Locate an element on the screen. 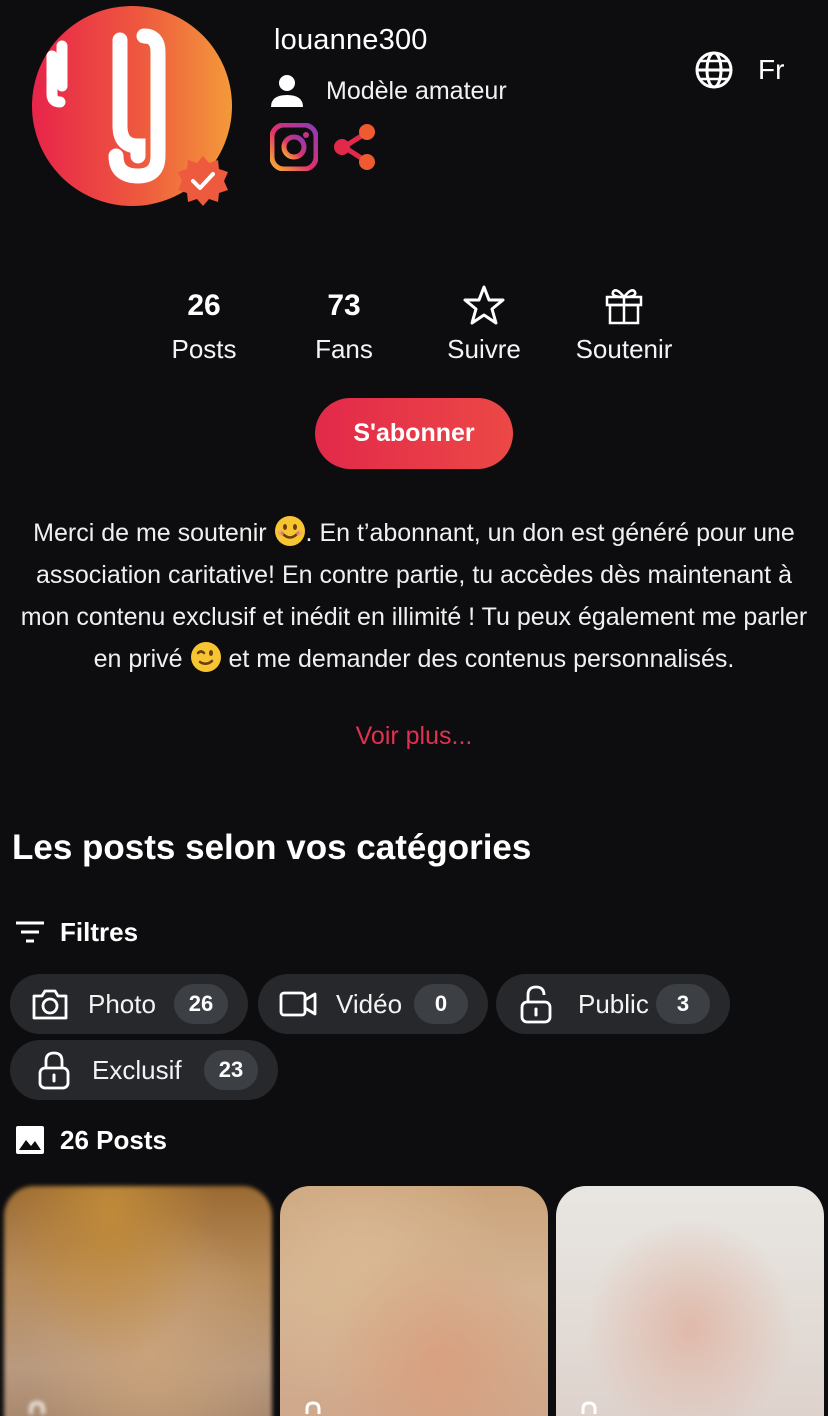 This screenshot has height=1416, width=828. role-row: Modèle amateur is located at coordinates (387, 91).